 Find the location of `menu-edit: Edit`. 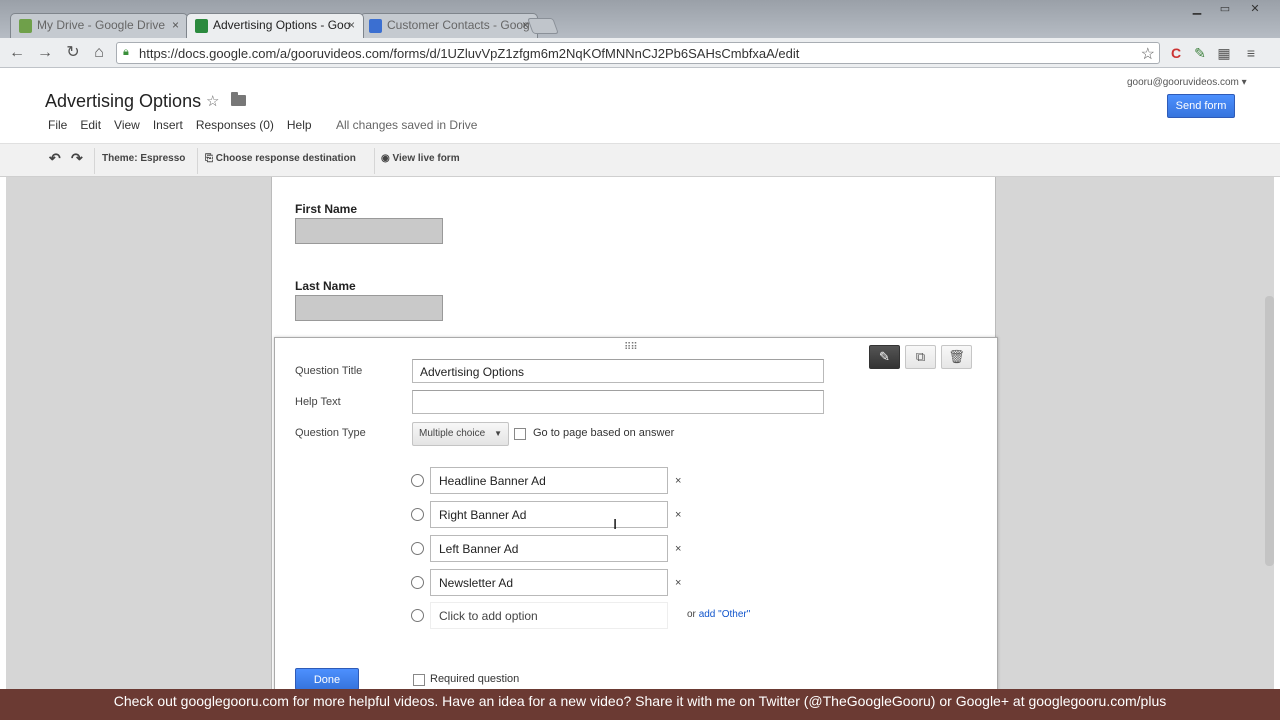

menu-edit: Edit is located at coordinates (90, 126).